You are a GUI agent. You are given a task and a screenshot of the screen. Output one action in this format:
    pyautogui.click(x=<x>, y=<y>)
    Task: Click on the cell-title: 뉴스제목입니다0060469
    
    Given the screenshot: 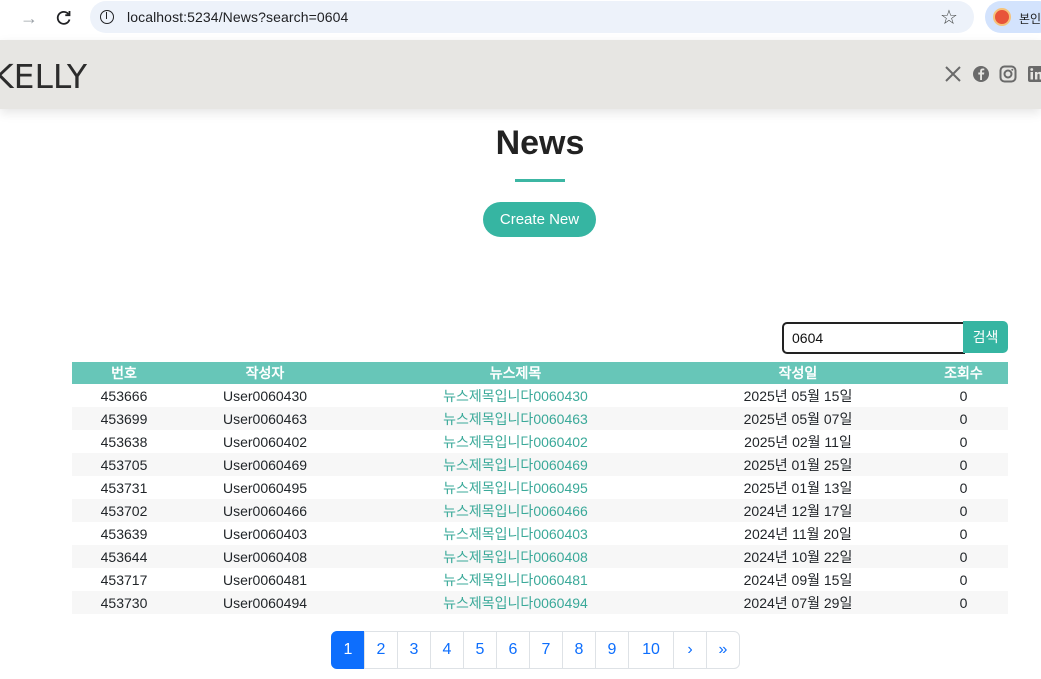 What is the action you would take?
    pyautogui.click(x=515, y=464)
    